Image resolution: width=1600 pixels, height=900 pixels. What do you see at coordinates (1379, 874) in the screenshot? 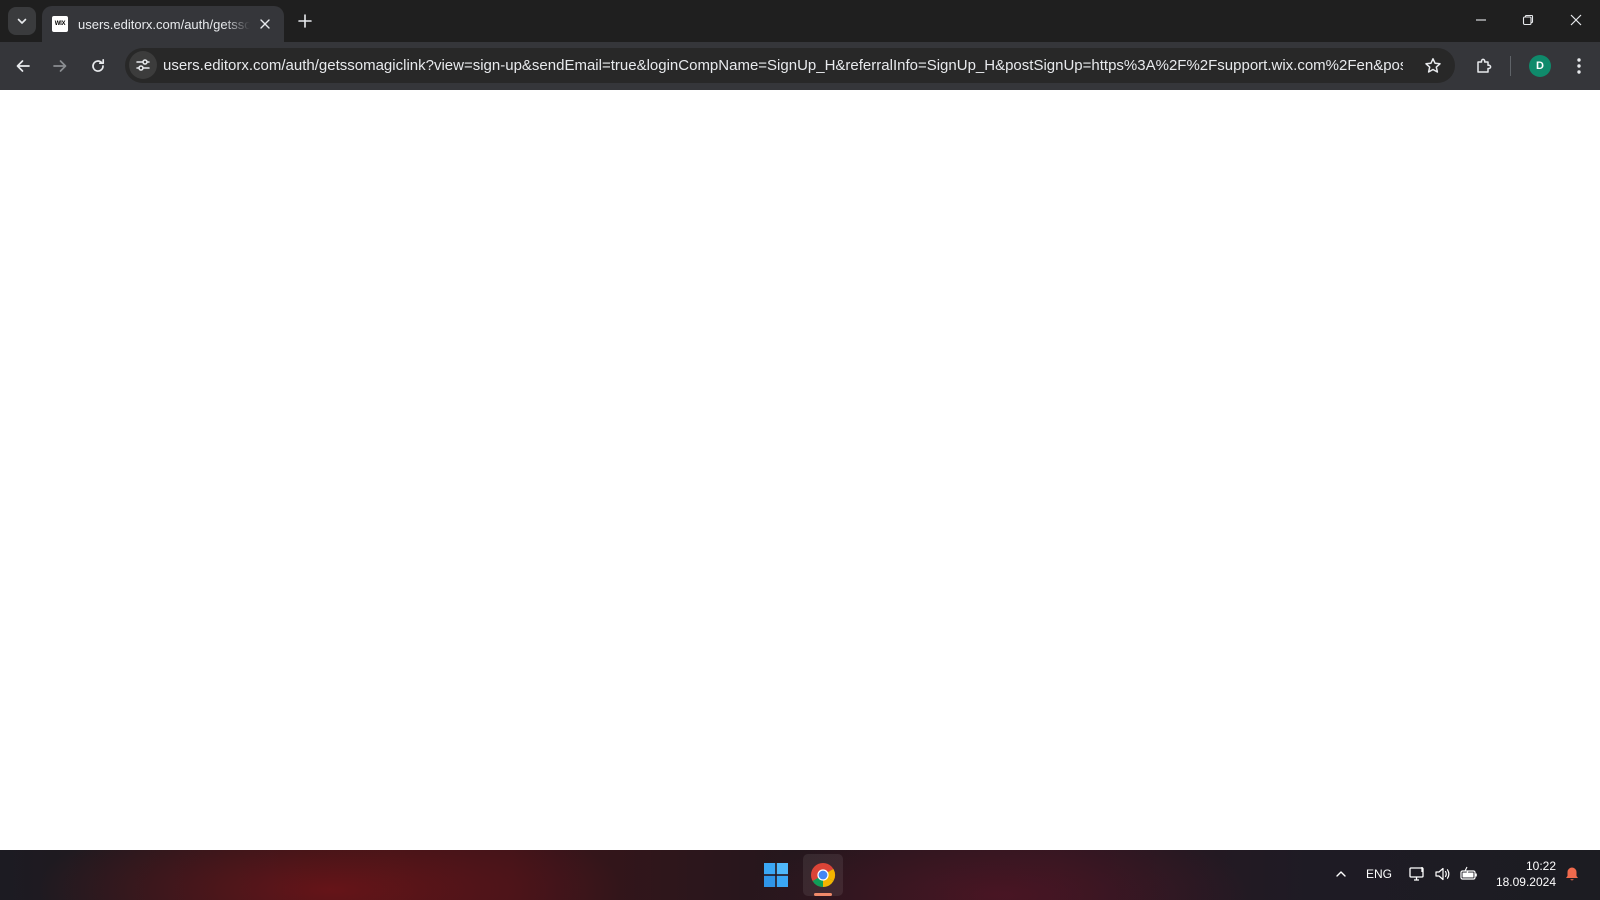
I see `input-language-indicator: ENG` at bounding box center [1379, 874].